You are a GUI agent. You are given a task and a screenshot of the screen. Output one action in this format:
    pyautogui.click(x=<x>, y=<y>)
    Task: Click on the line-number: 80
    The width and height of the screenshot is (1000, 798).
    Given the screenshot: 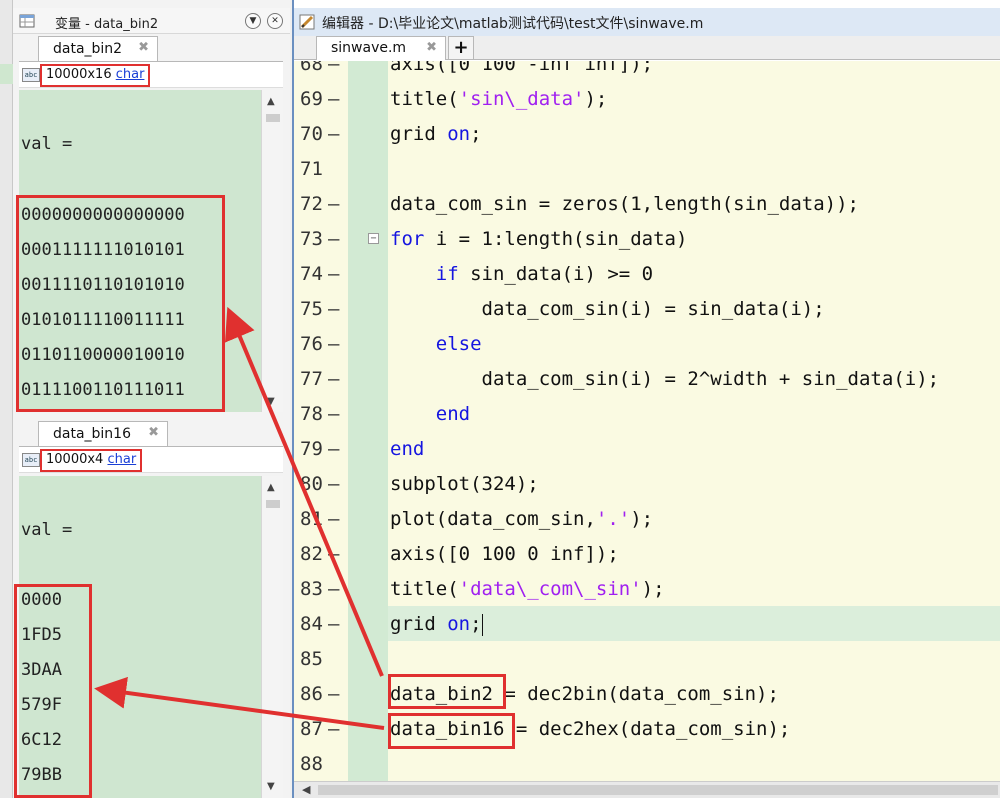 What is the action you would take?
    pyautogui.click(x=311, y=484)
    